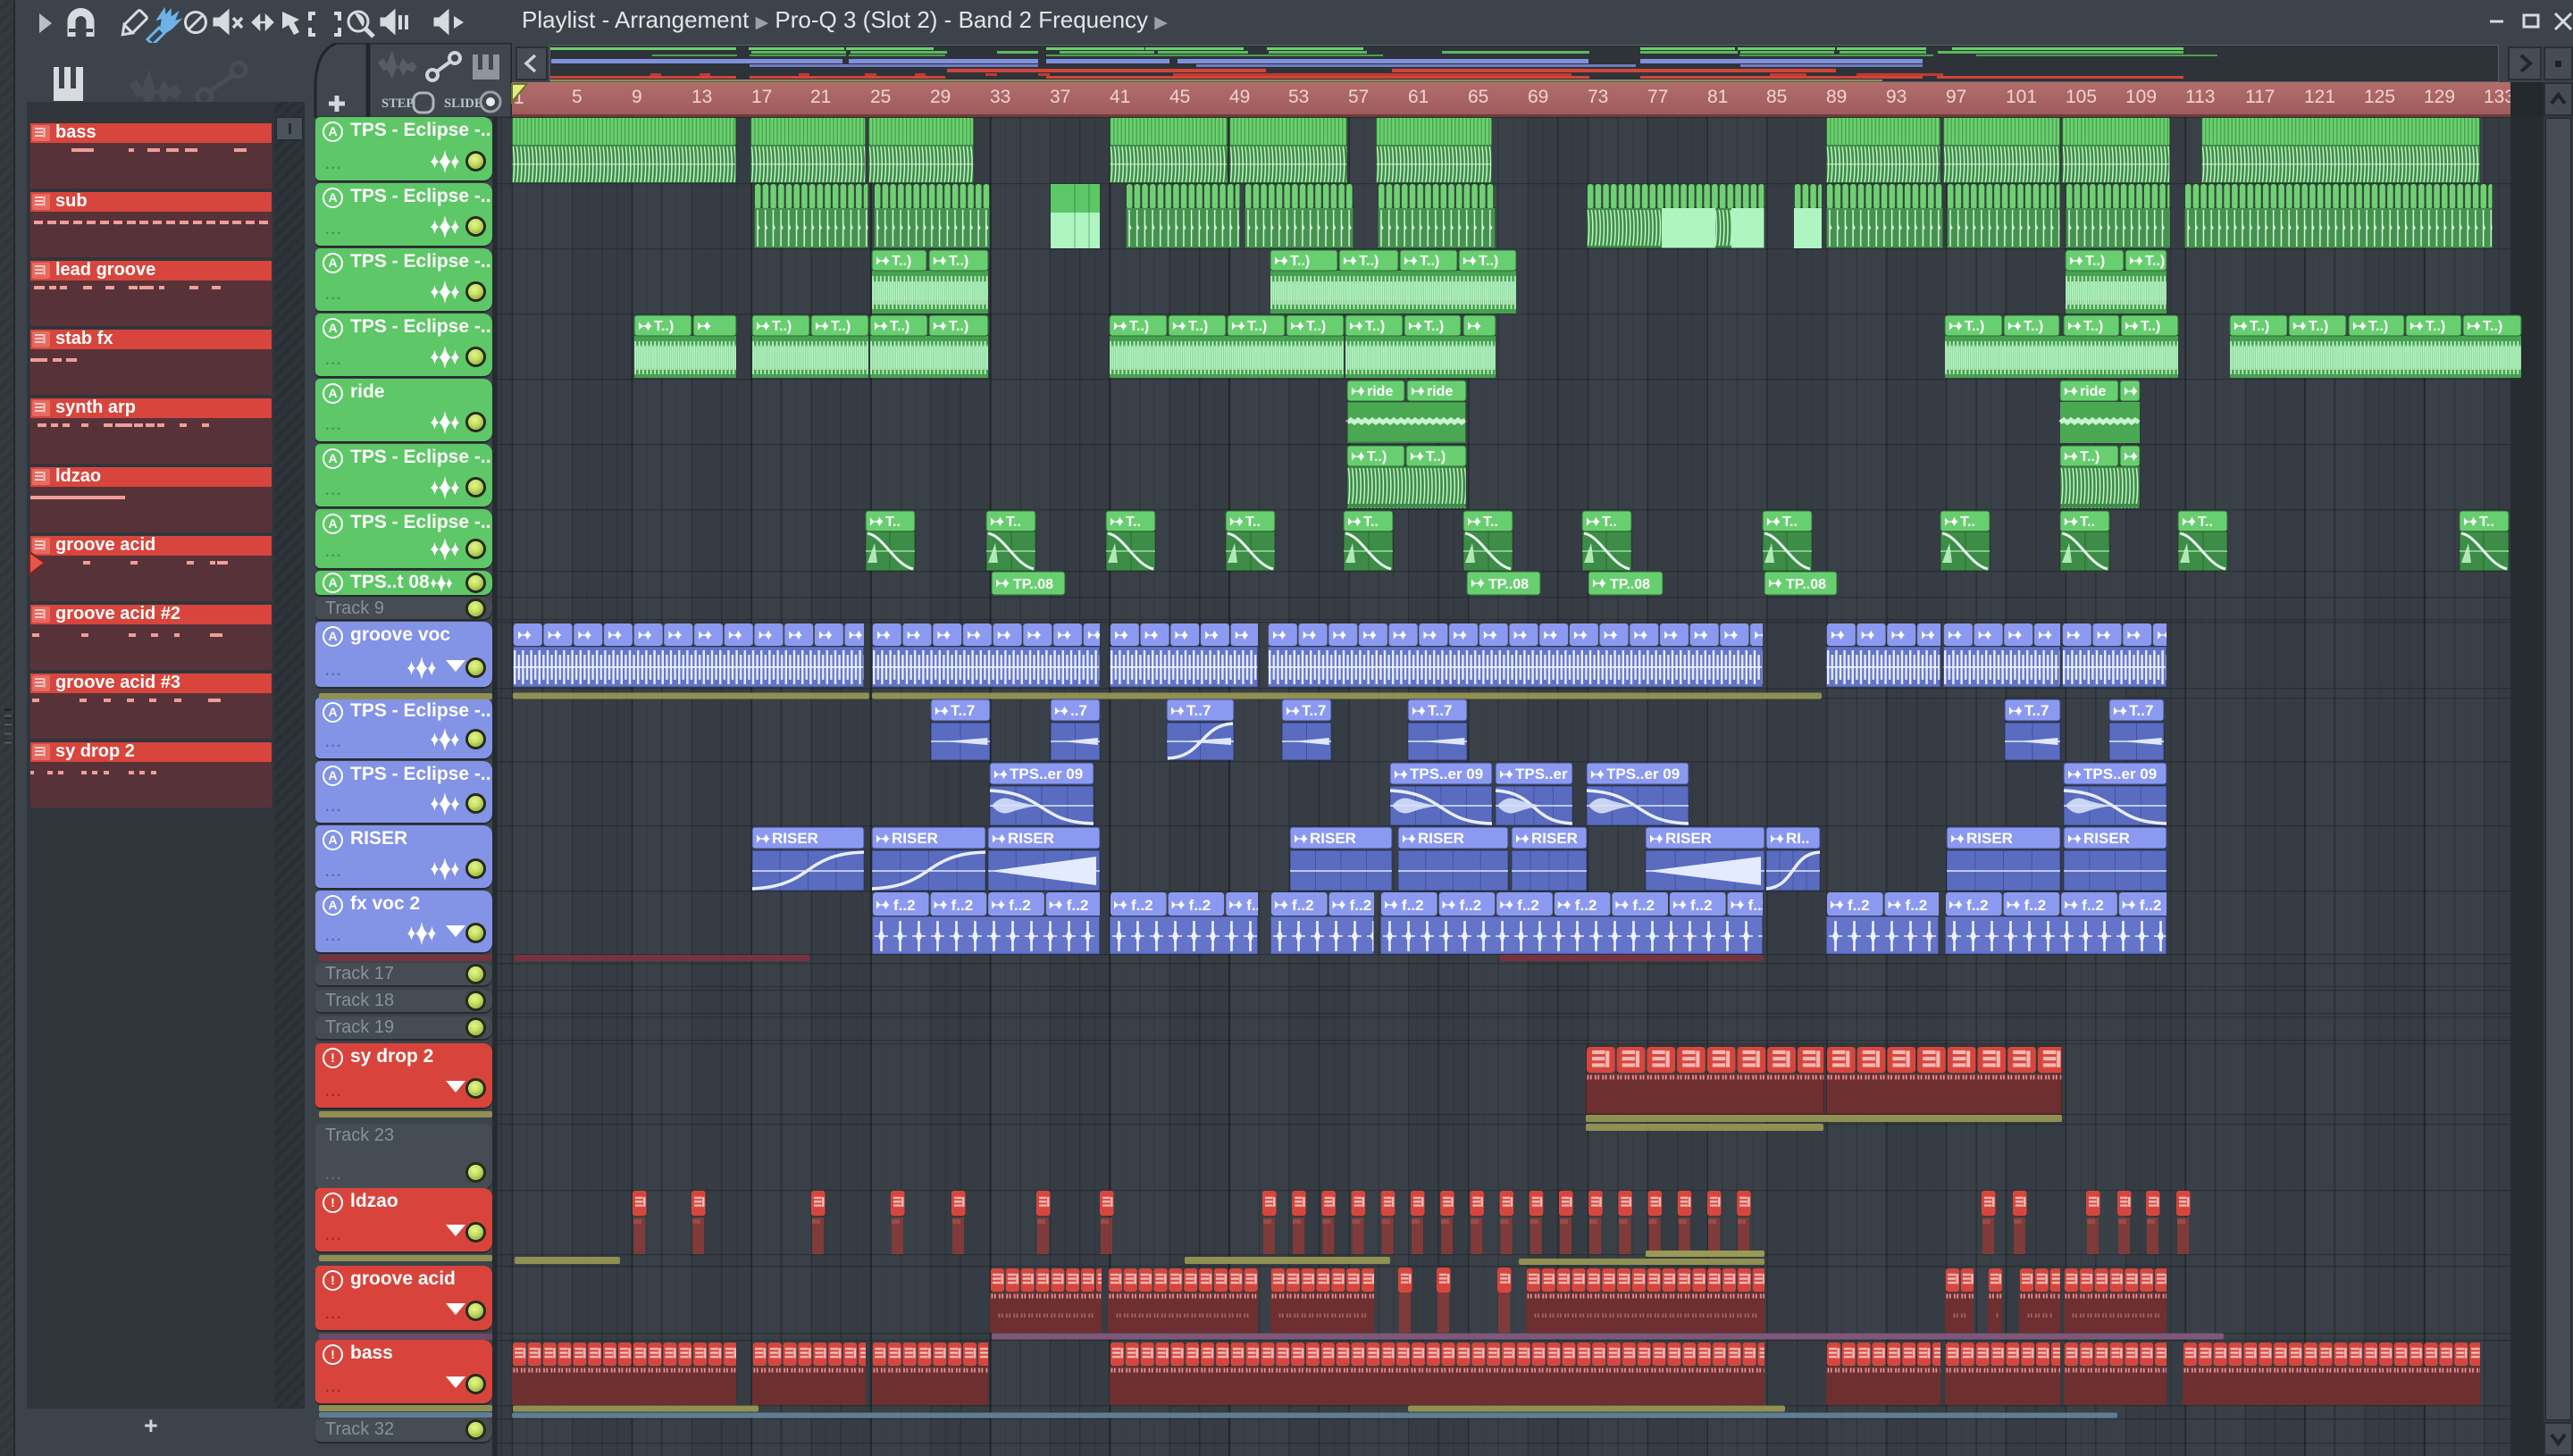  I want to click on svg-text: ..7, so click(1078, 710).